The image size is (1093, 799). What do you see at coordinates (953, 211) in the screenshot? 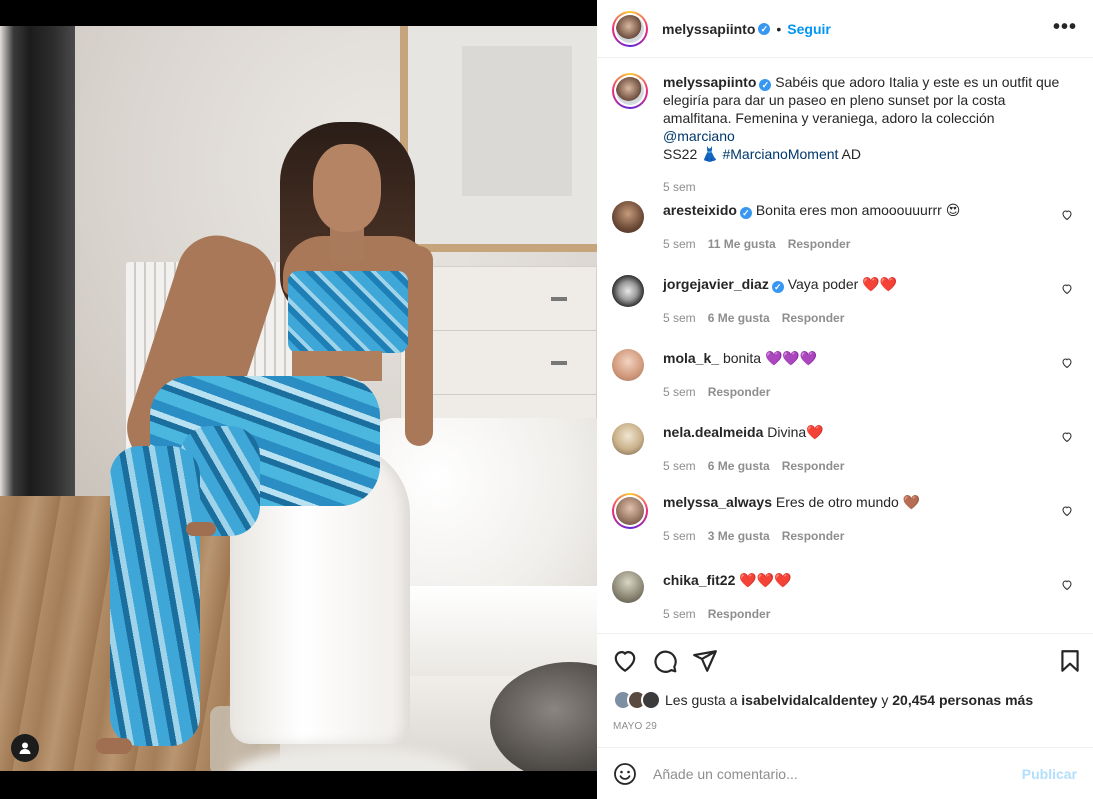
I see `comment-emoji: 😍` at bounding box center [953, 211].